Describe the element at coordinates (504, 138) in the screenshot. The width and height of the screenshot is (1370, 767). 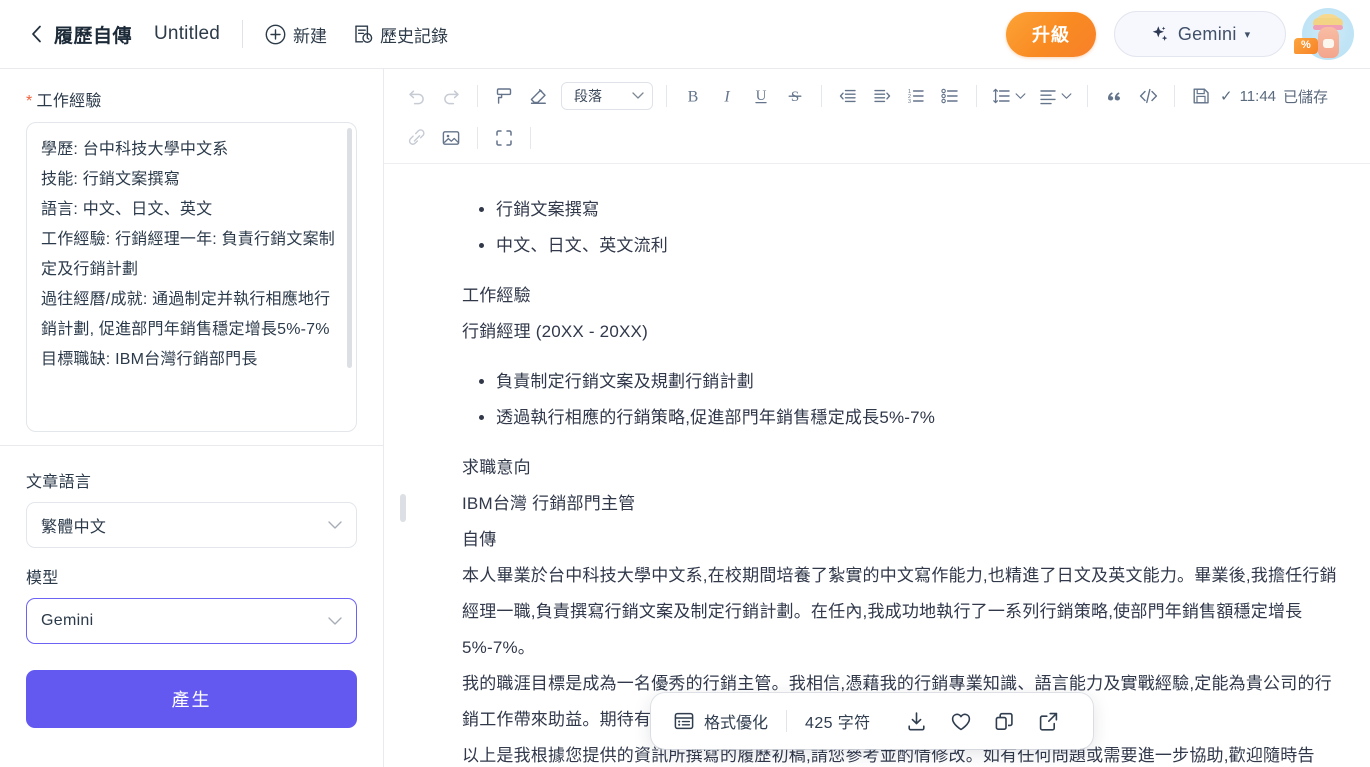
I see `fullscreen-button` at that location.